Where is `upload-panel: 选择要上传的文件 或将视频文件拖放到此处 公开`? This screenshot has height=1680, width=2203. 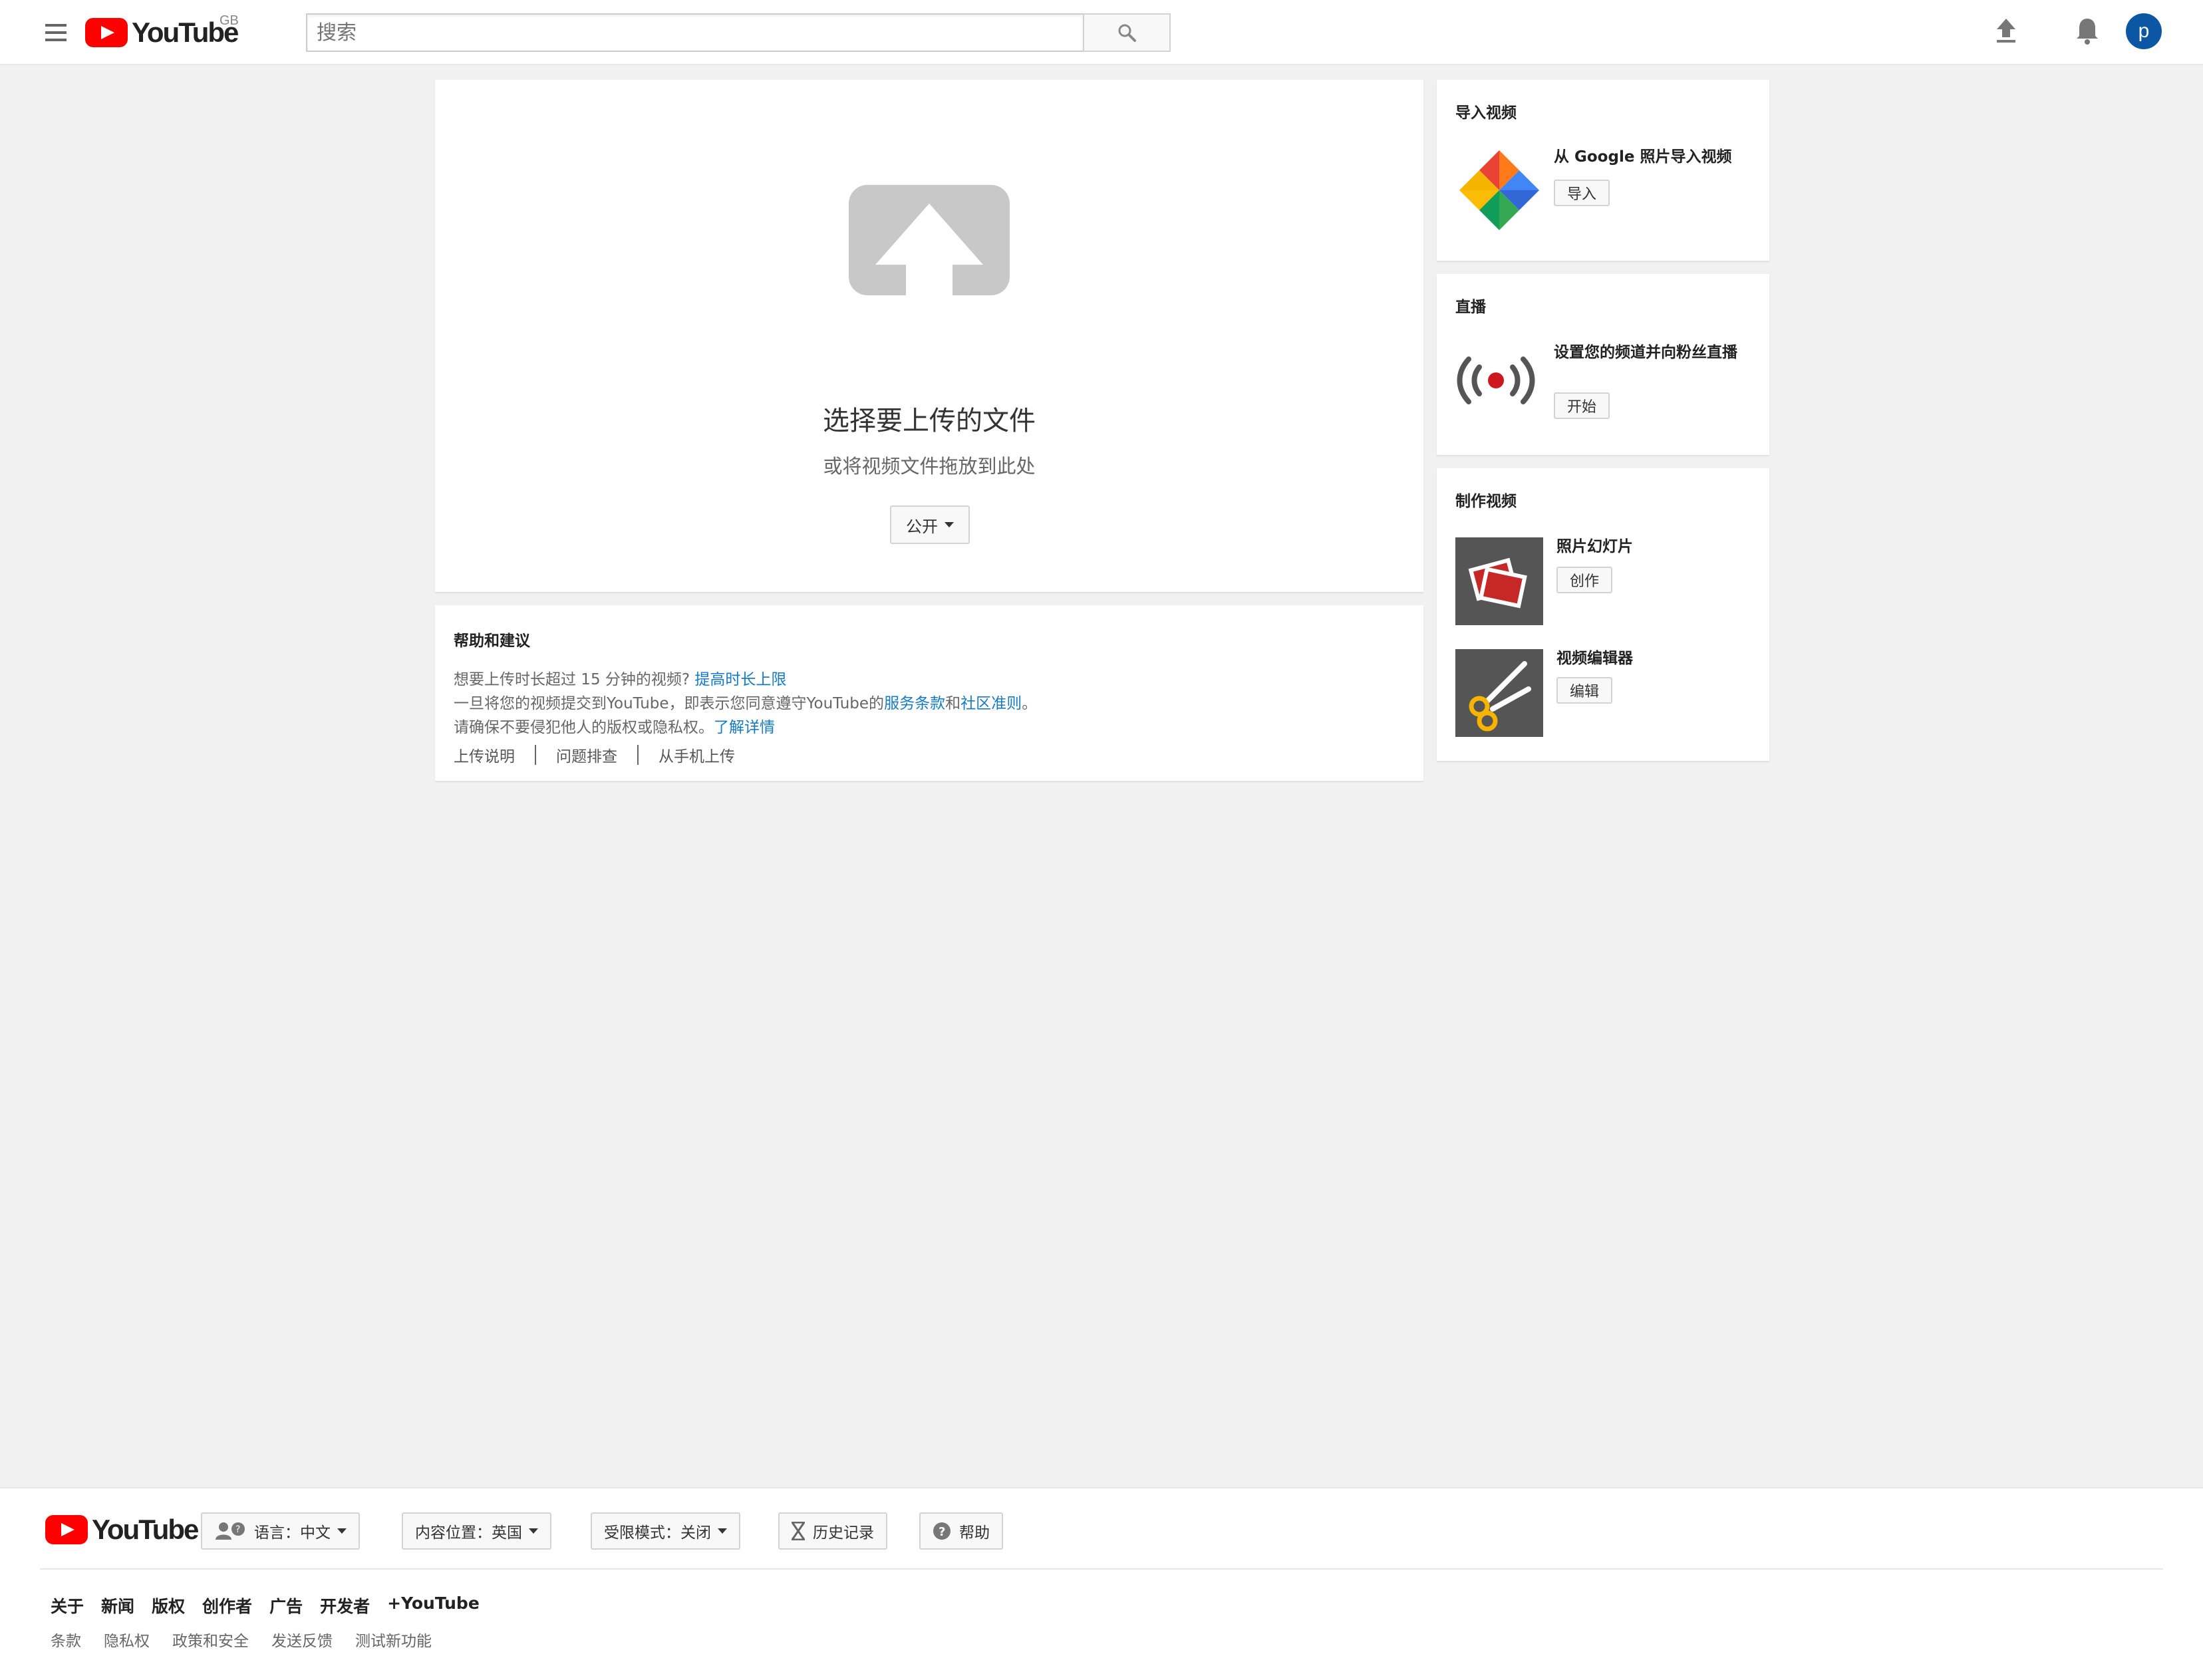
upload-panel: 选择要上传的文件 或将视频文件拖放到此处 公开 is located at coordinates (929, 336).